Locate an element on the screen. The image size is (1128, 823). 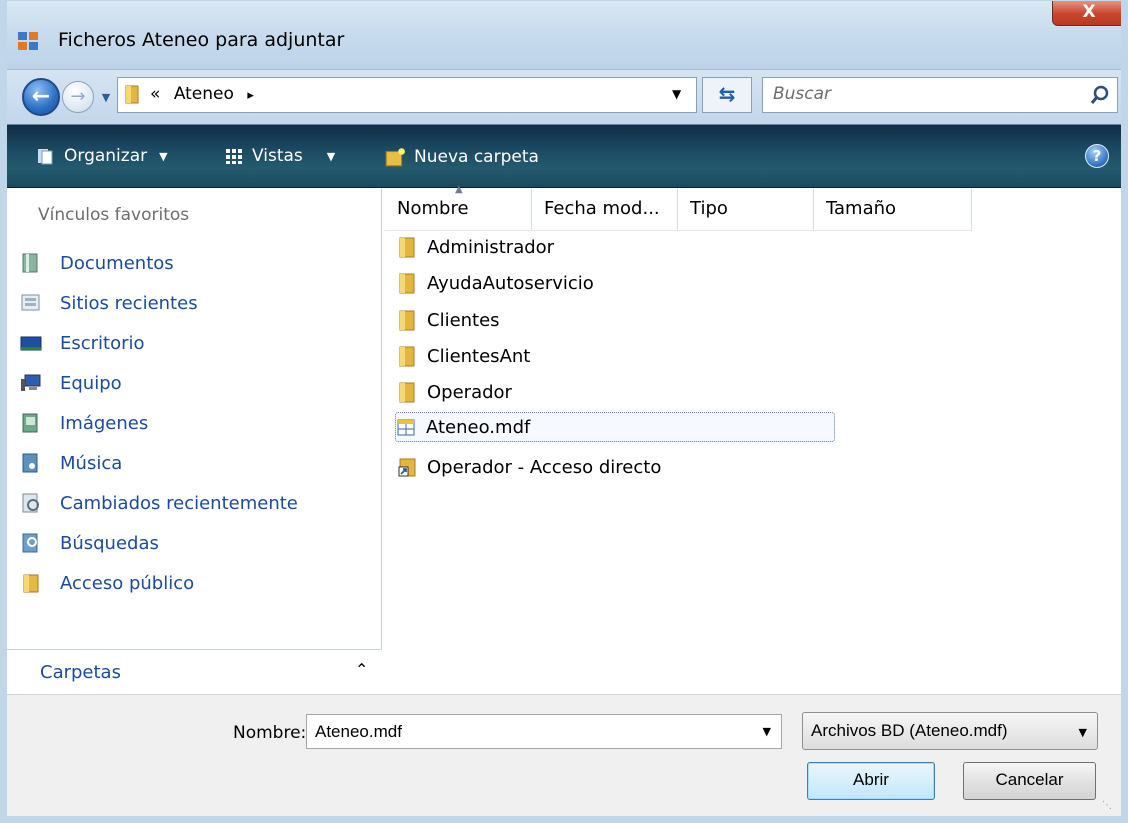
recently-changed-icon is located at coordinates (30, 503).